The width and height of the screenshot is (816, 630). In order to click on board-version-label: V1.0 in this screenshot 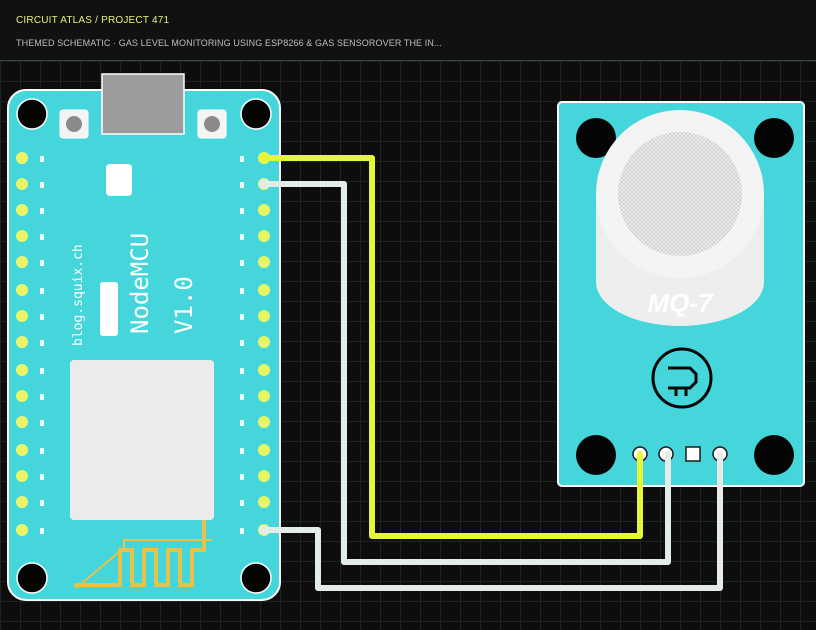, I will do `click(184, 305)`.